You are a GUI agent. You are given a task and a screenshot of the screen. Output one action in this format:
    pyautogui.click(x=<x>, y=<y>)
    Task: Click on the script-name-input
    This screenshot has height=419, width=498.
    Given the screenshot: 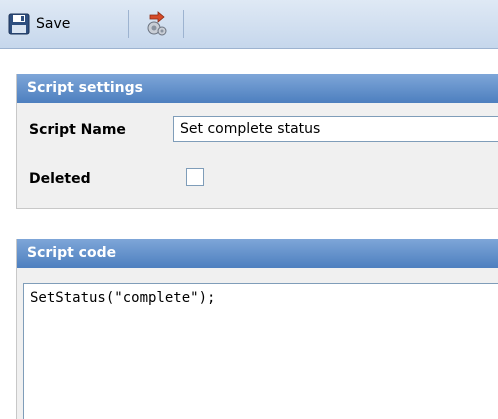 What is the action you would take?
    pyautogui.click(x=335, y=129)
    